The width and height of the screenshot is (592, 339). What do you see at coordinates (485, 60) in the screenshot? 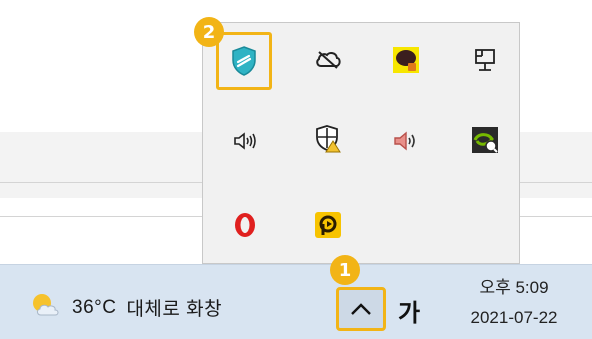
I see `network-icon` at bounding box center [485, 60].